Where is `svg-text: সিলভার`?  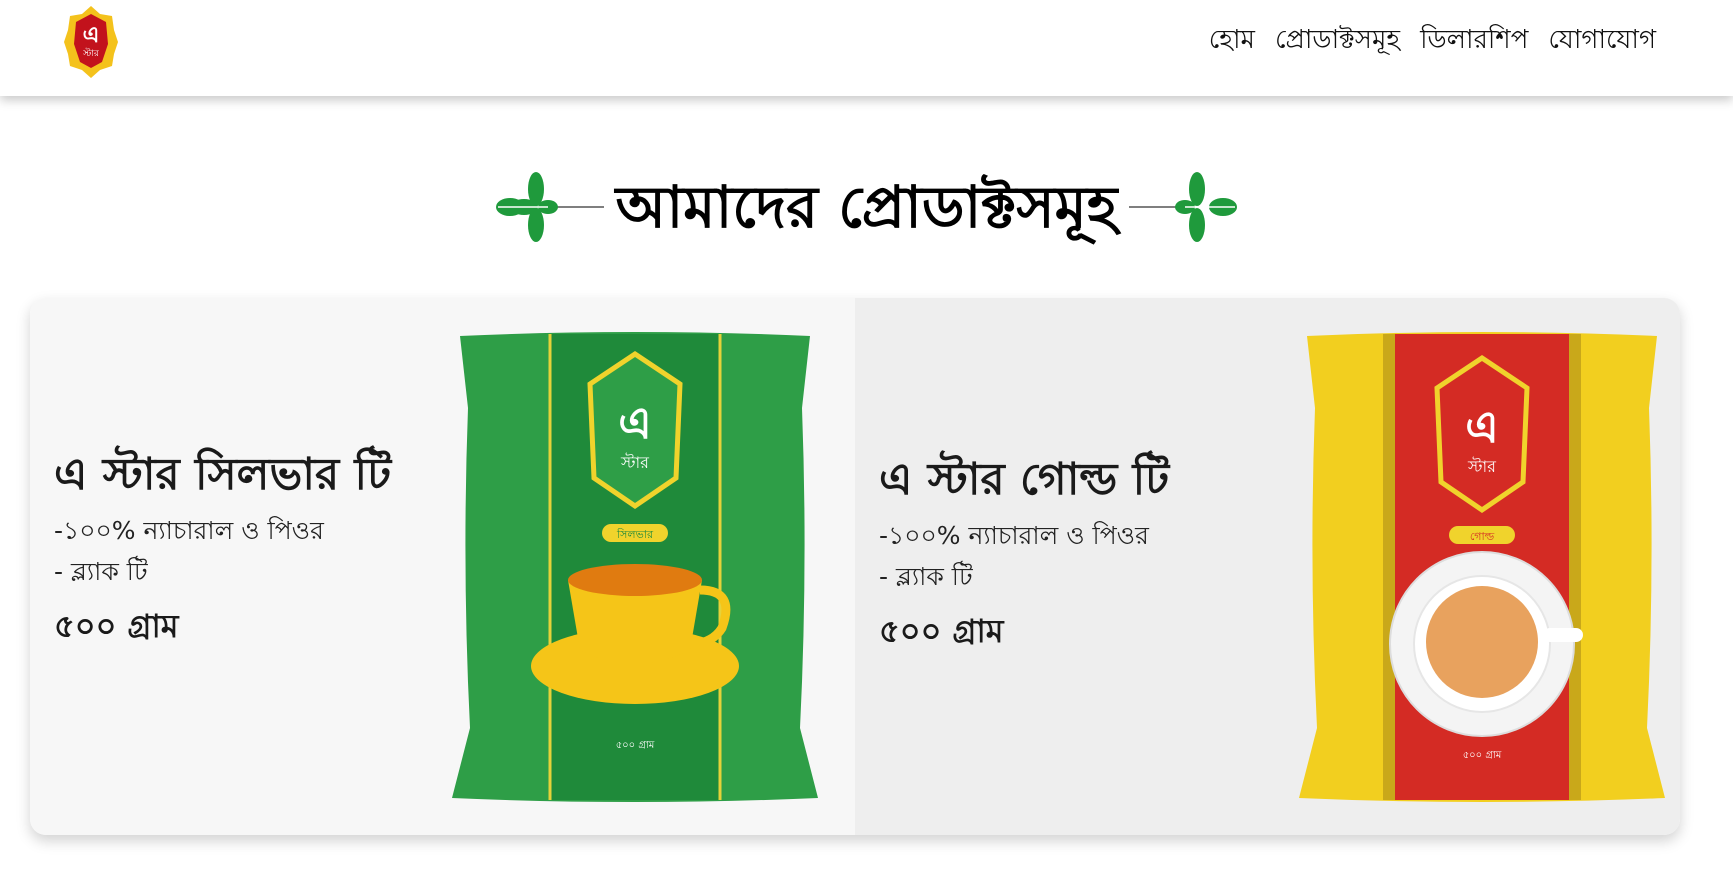 svg-text: সিলভার is located at coordinates (635, 534).